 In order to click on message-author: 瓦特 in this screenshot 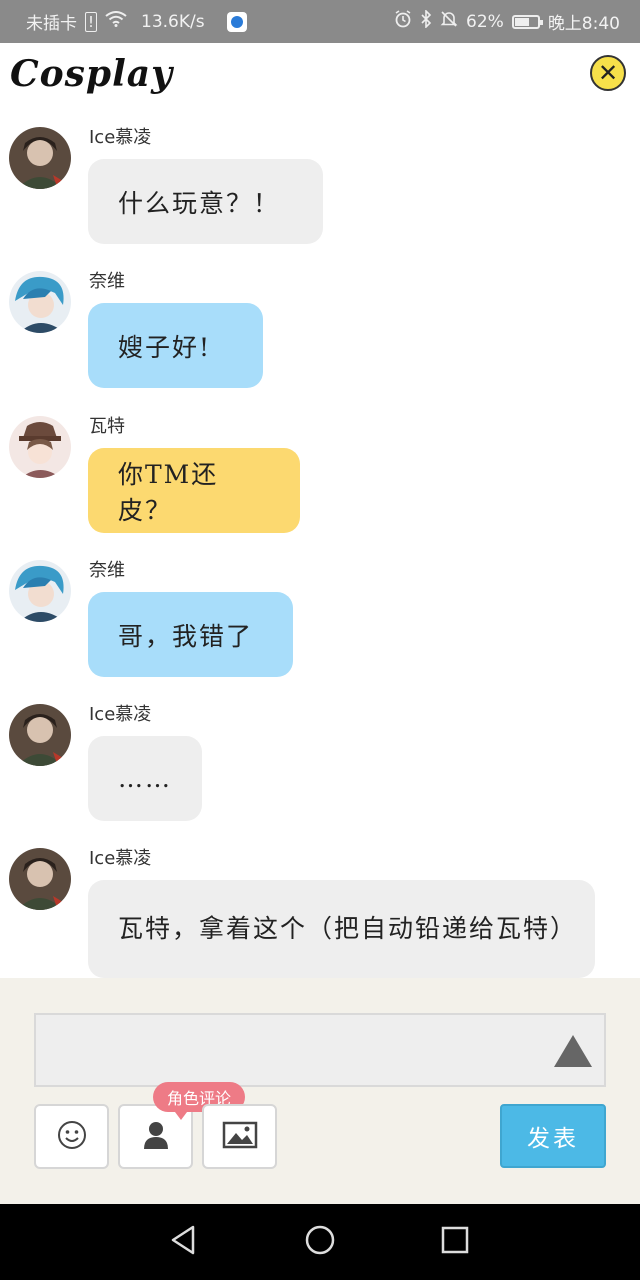, I will do `click(107, 426)`.